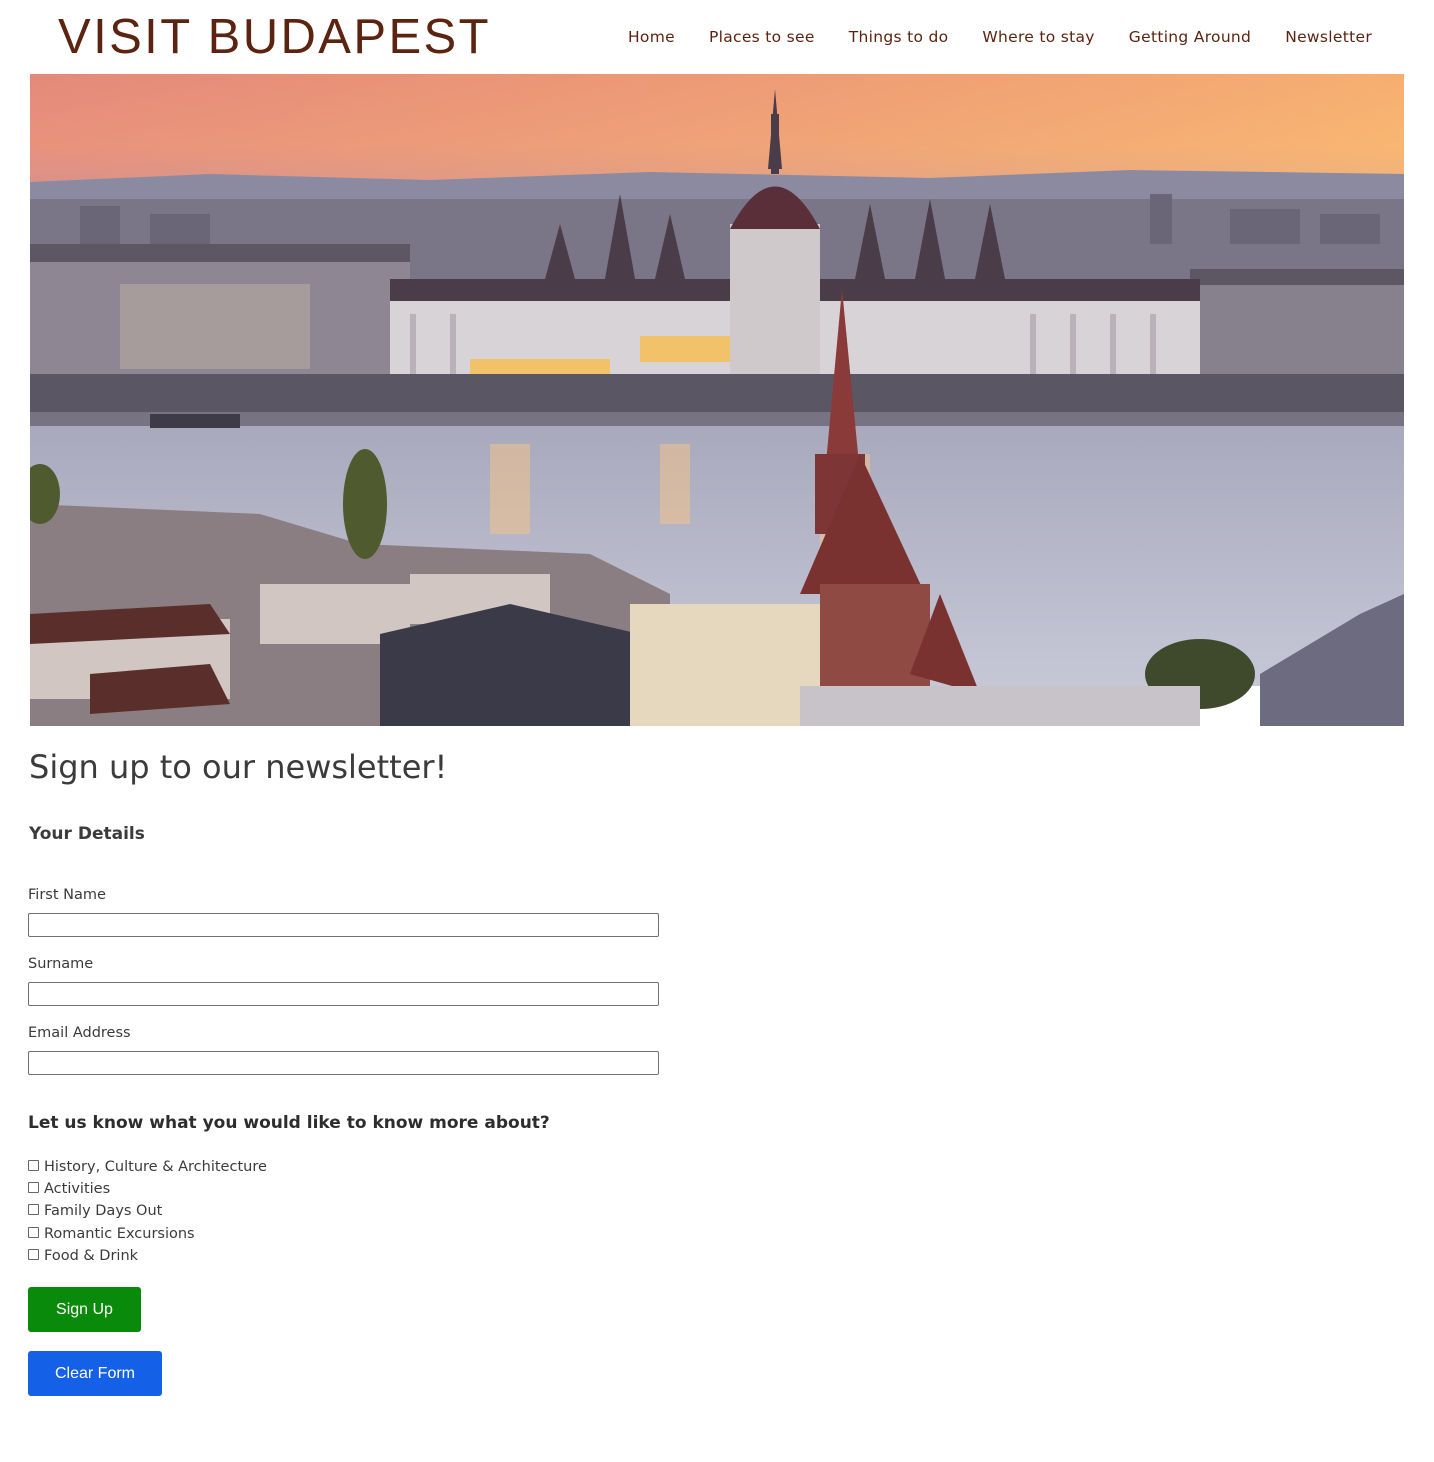 The image size is (1434, 1462). I want to click on food-label: Food & Drink, so click(91, 1256).